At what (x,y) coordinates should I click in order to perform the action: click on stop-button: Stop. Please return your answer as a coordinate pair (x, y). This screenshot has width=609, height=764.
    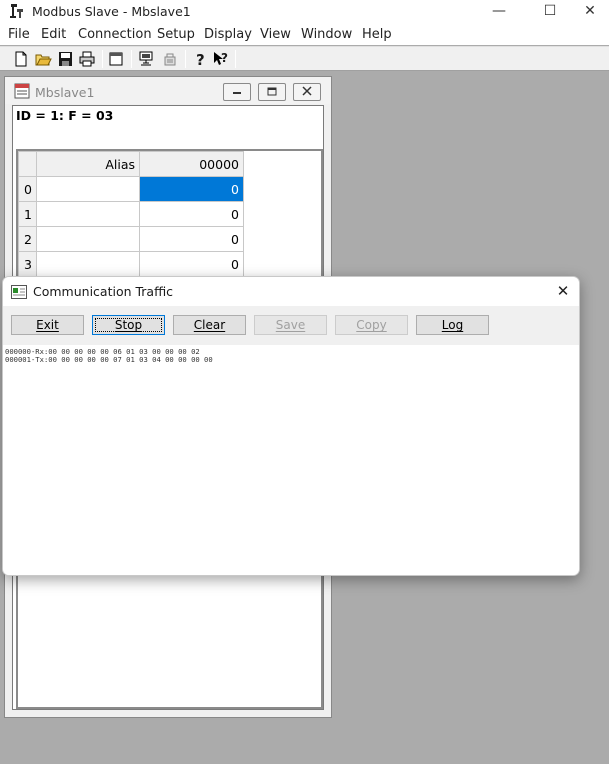
    Looking at the image, I should click on (128, 325).